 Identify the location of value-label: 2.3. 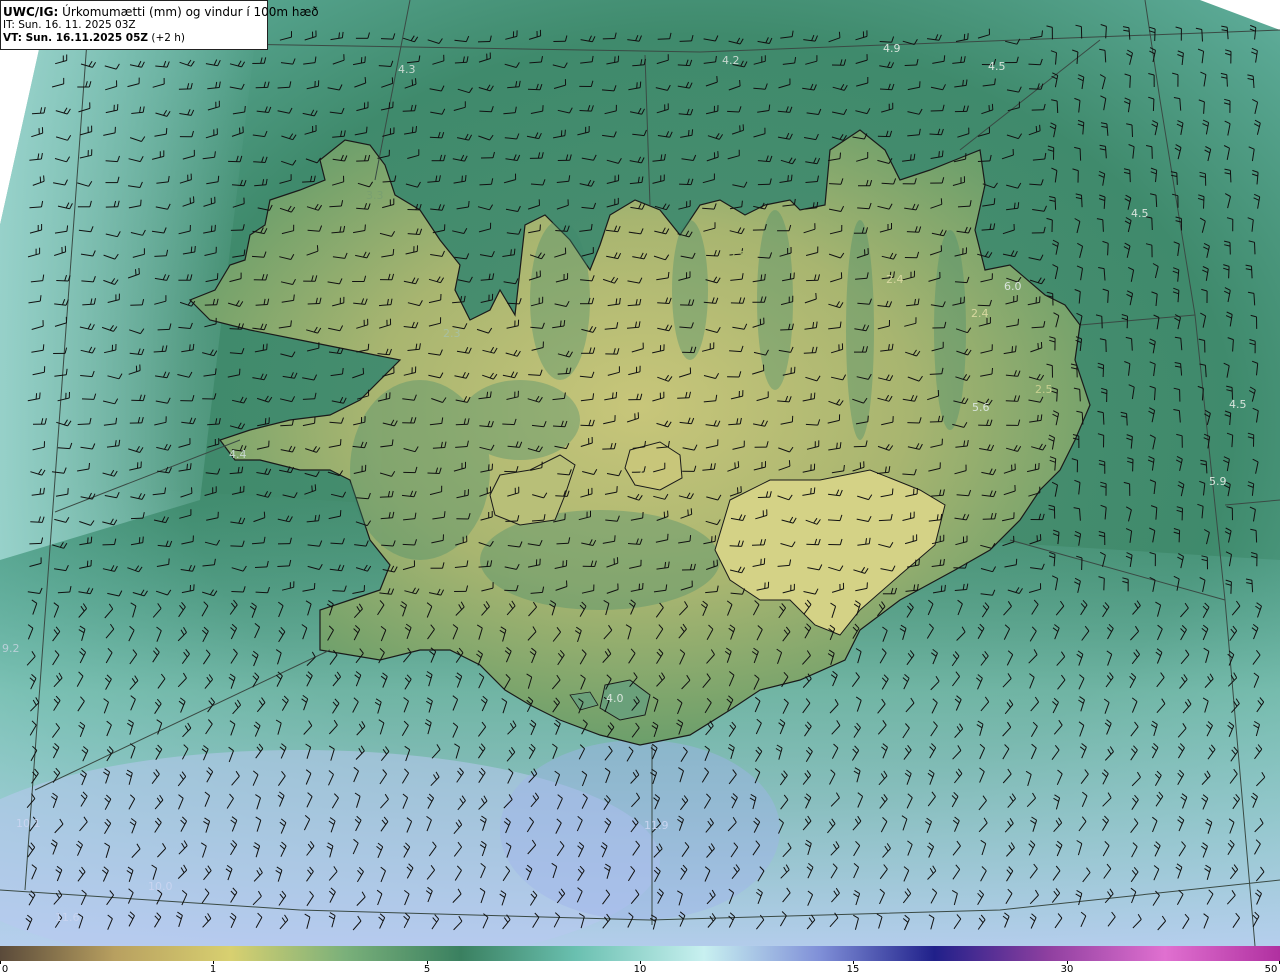
(452, 333).